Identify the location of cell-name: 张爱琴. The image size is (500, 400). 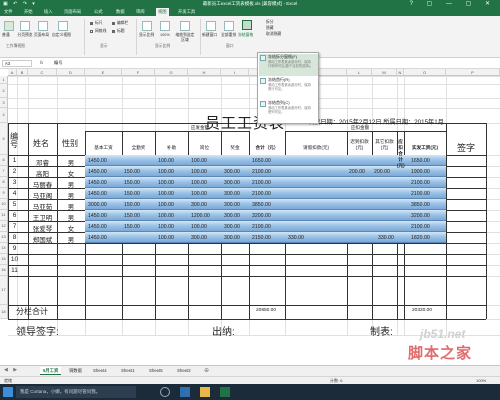
(42, 228).